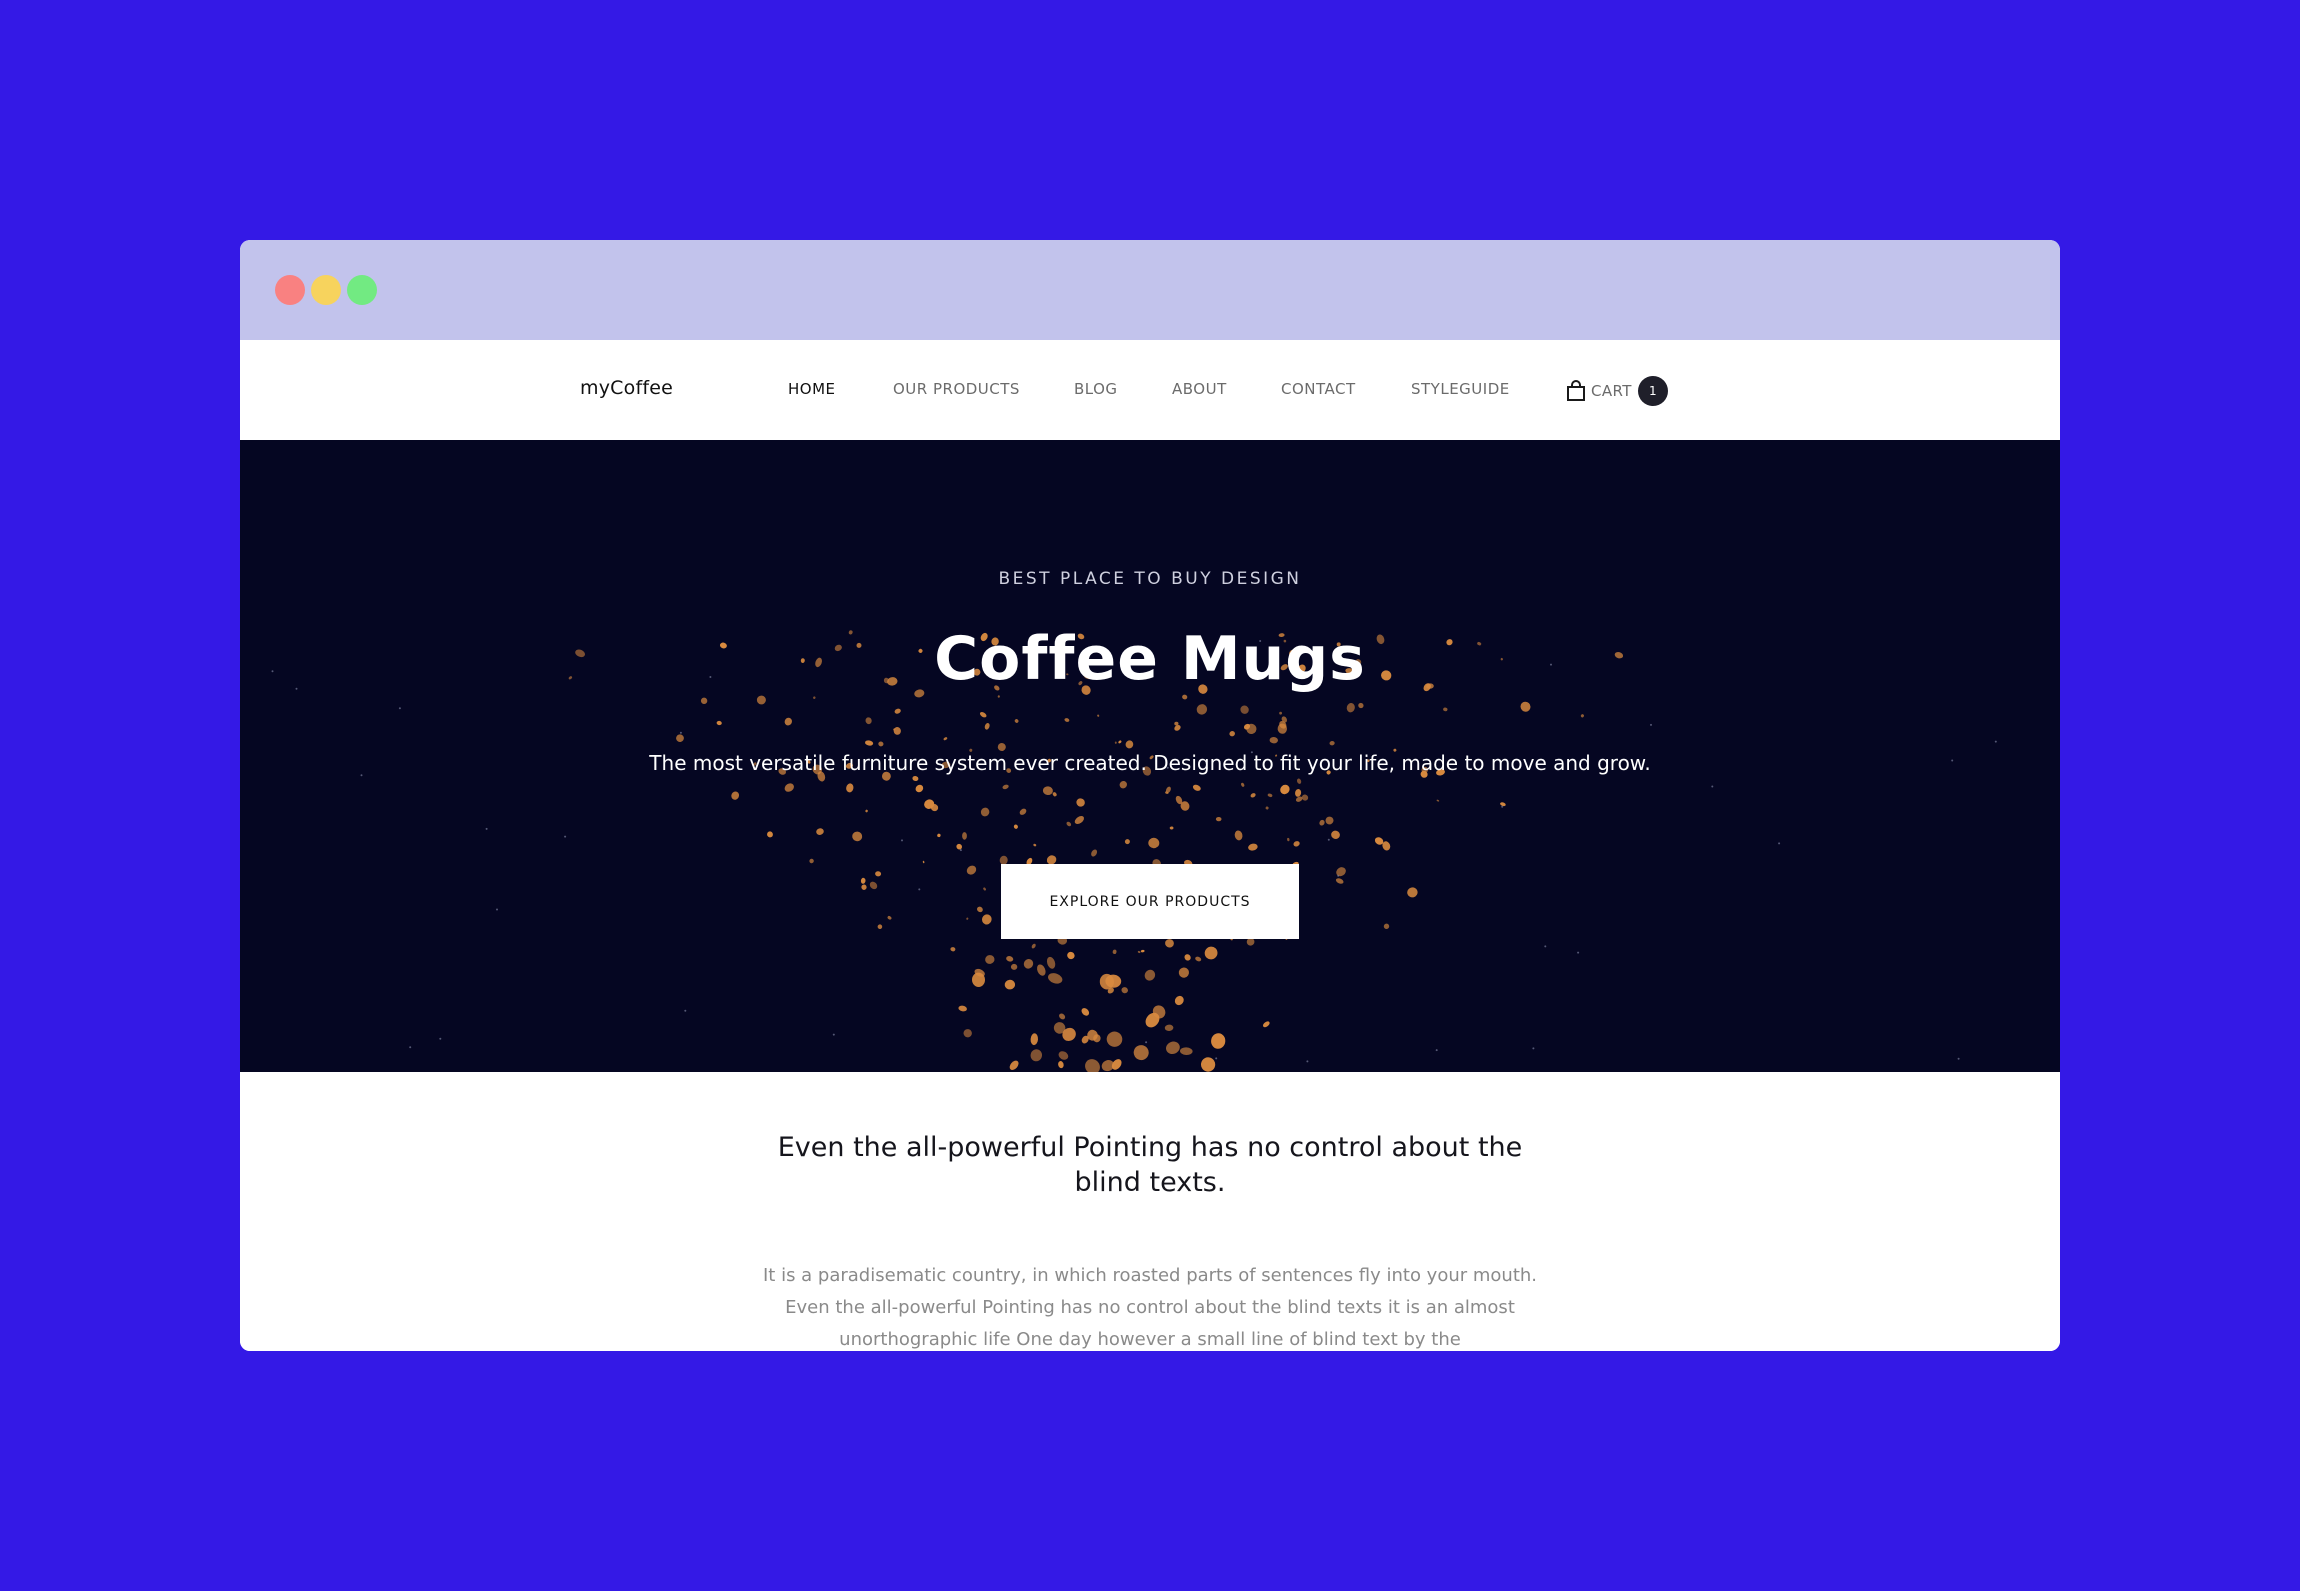 The height and width of the screenshot is (1591, 2300). What do you see at coordinates (1199, 389) in the screenshot?
I see `nav-about: ABOUT` at bounding box center [1199, 389].